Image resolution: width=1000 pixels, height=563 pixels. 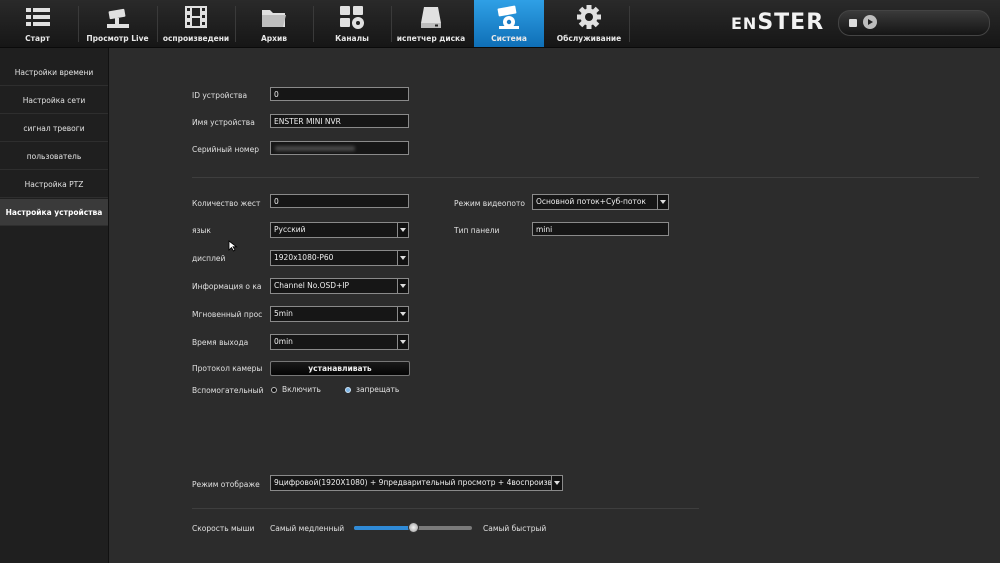 I want to click on tab-maintenance: Обслуживание, so click(x=589, y=23).